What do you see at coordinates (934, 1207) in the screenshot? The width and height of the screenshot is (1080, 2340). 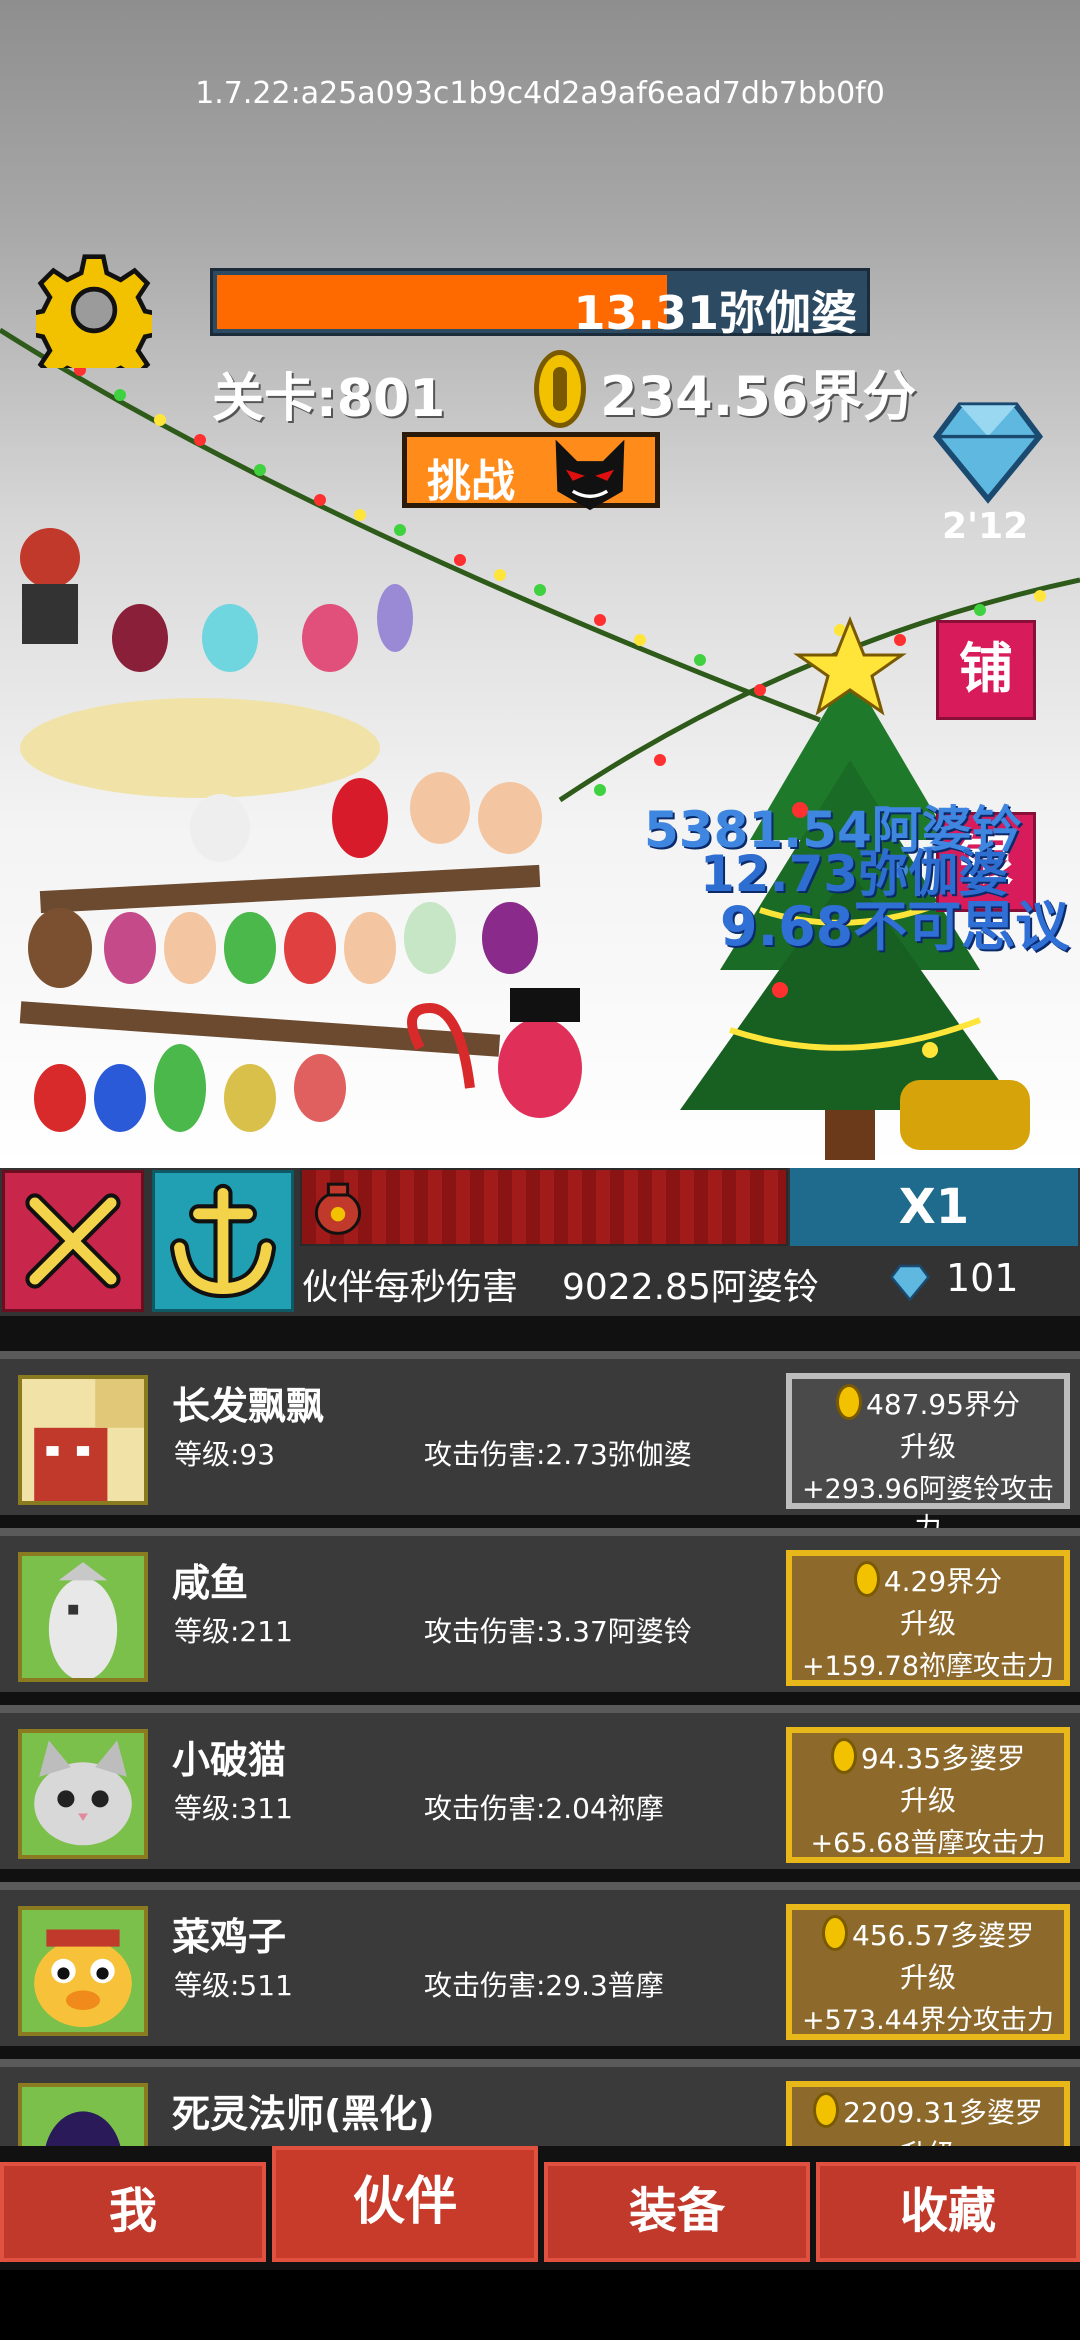 I see `multiplier-button: X1` at bounding box center [934, 1207].